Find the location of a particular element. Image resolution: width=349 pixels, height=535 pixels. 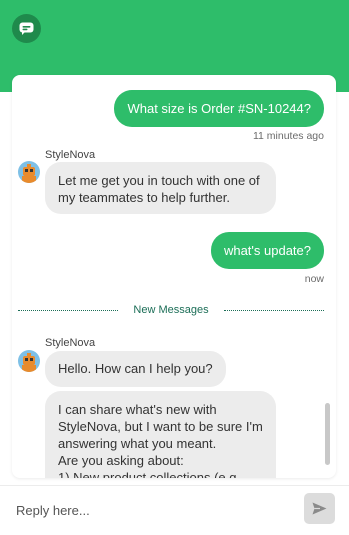

message-line: StyleNova, but I want to be sure I'm is located at coordinates (160, 426).